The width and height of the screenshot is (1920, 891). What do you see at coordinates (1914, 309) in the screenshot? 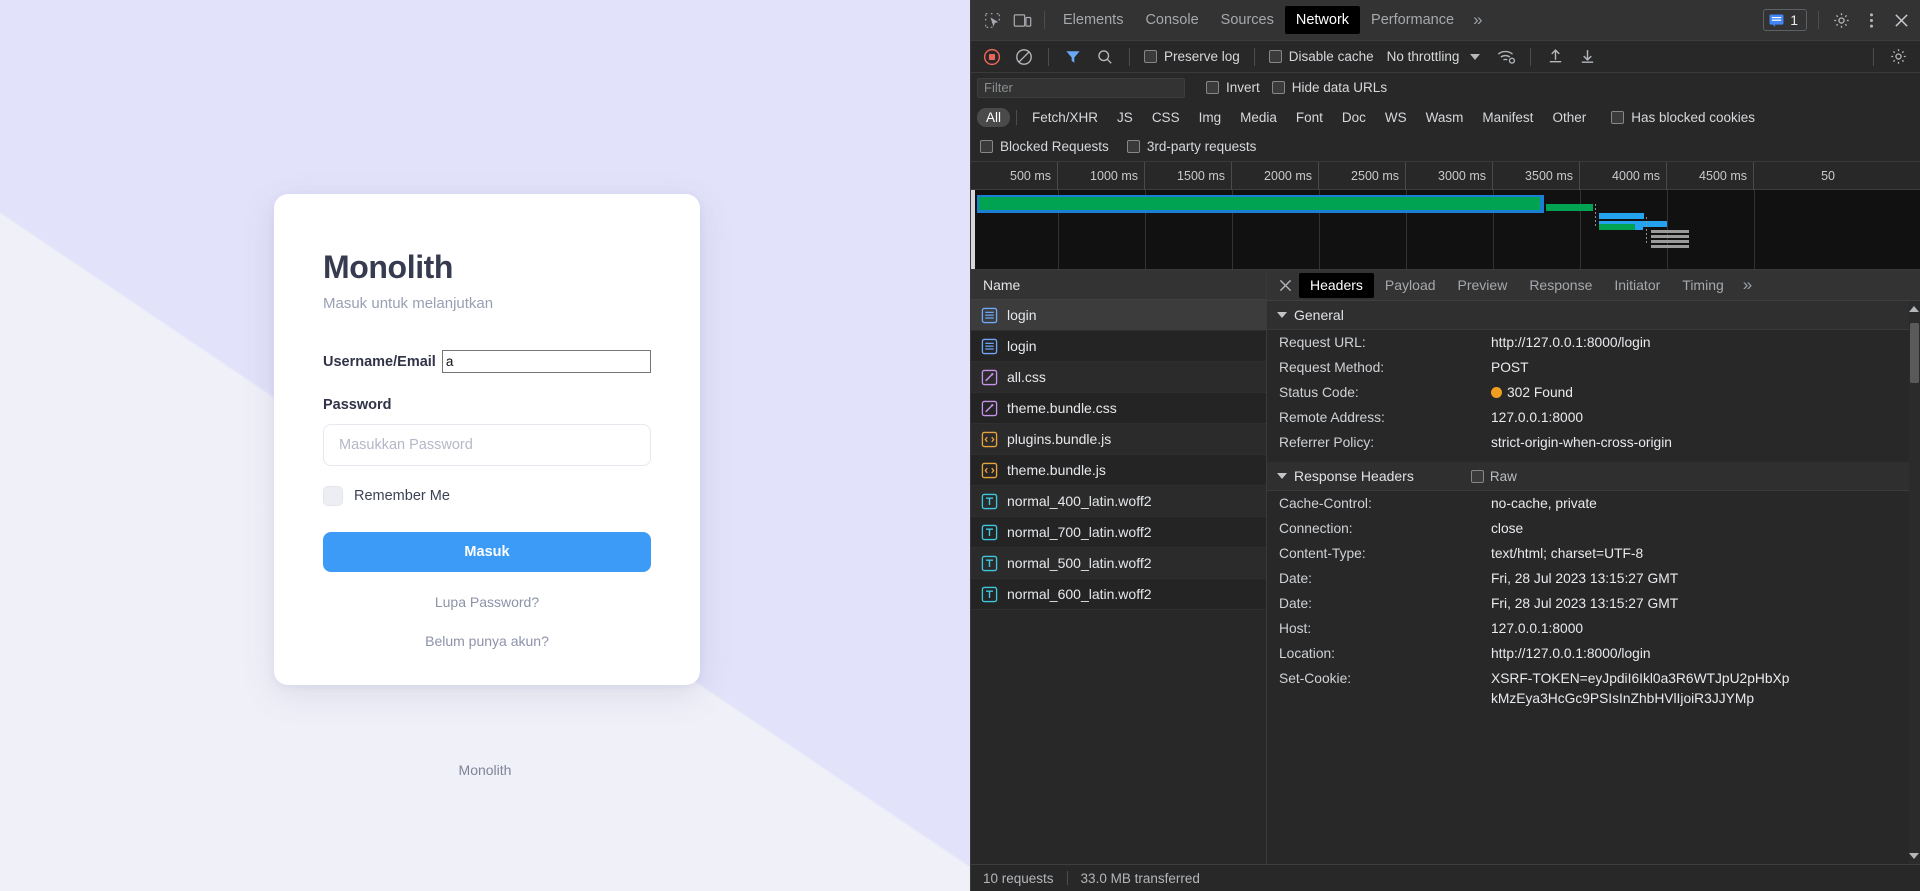
I see `scroll-up-icon` at bounding box center [1914, 309].